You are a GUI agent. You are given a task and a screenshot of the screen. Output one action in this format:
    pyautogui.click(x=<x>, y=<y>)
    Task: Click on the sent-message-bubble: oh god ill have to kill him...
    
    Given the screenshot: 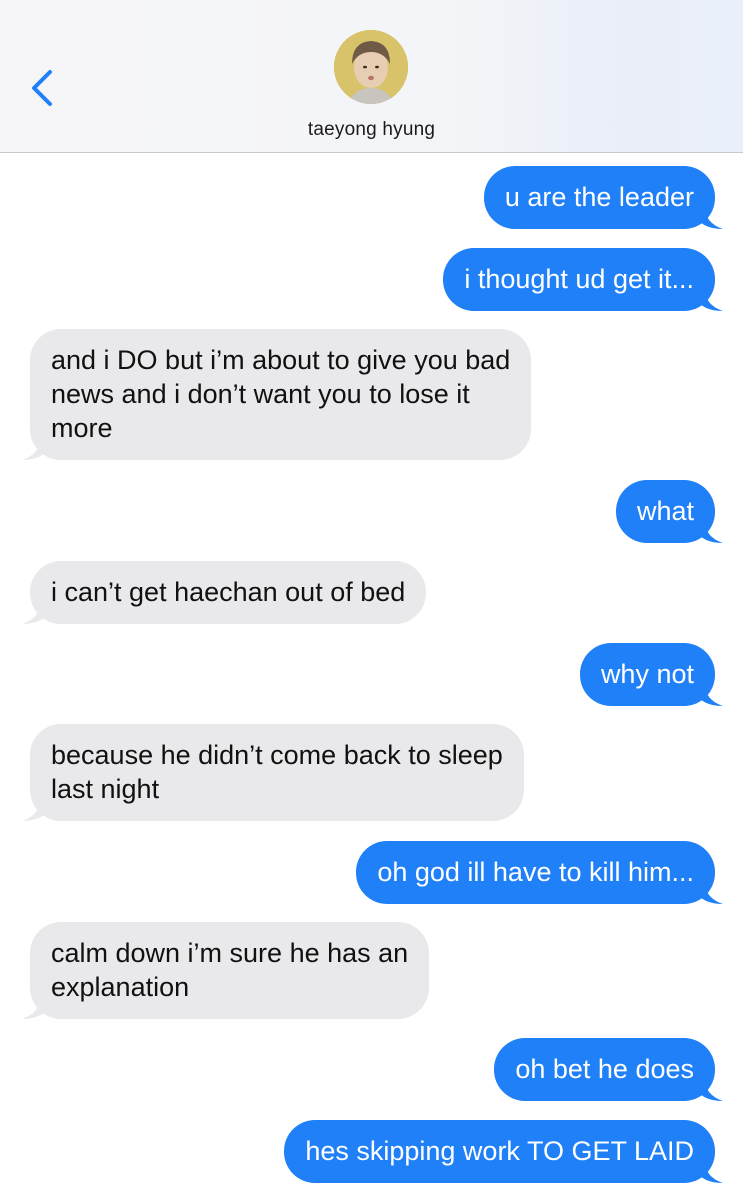 What is the action you would take?
    pyautogui.click(x=539, y=872)
    